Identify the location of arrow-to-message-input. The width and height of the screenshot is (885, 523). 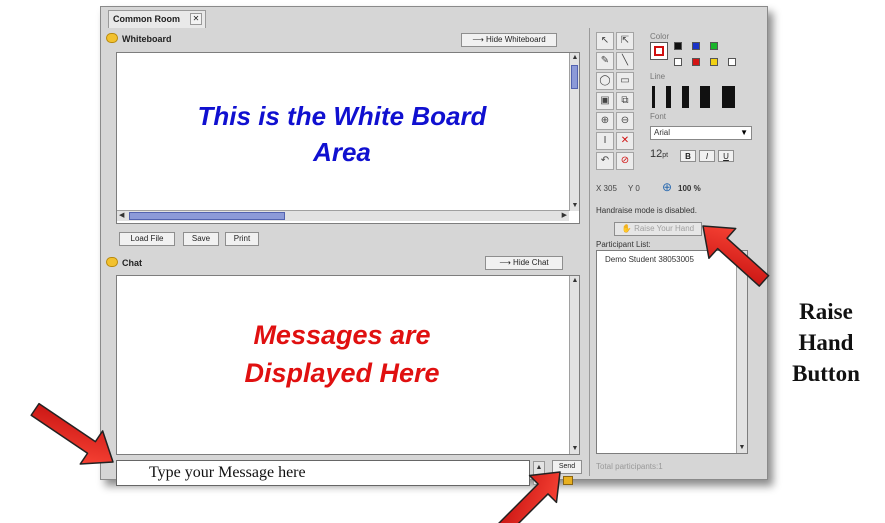
(72, 433).